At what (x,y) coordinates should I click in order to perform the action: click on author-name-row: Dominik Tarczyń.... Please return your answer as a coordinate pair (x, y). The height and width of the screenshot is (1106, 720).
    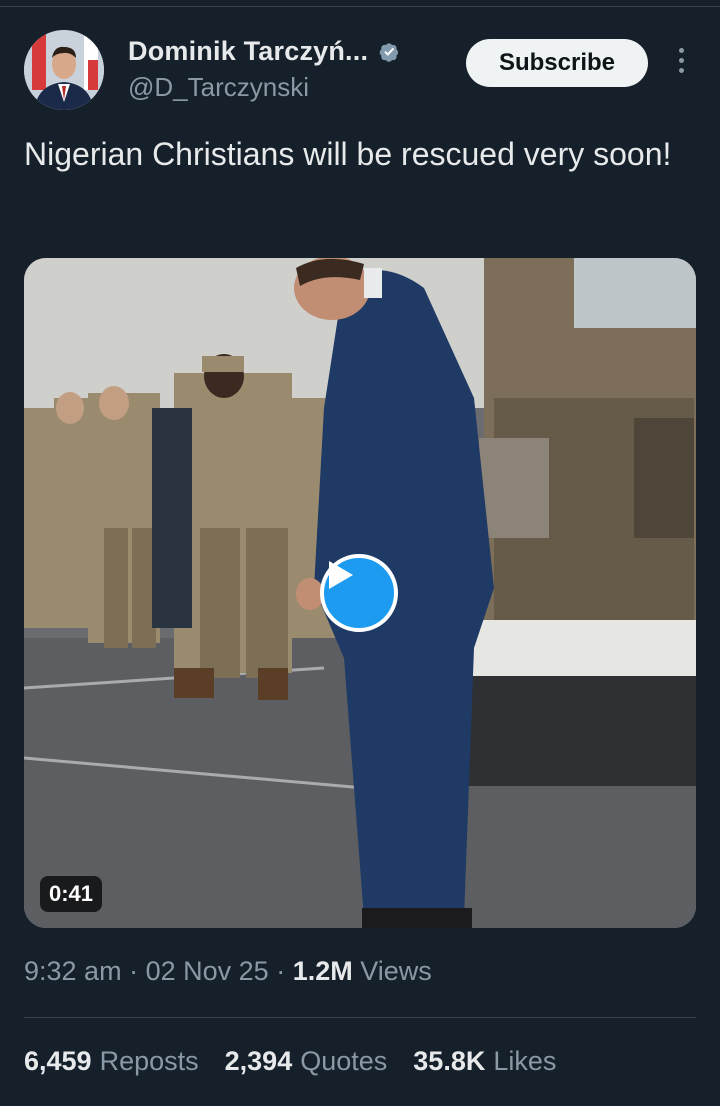
    Looking at the image, I should click on (265, 51).